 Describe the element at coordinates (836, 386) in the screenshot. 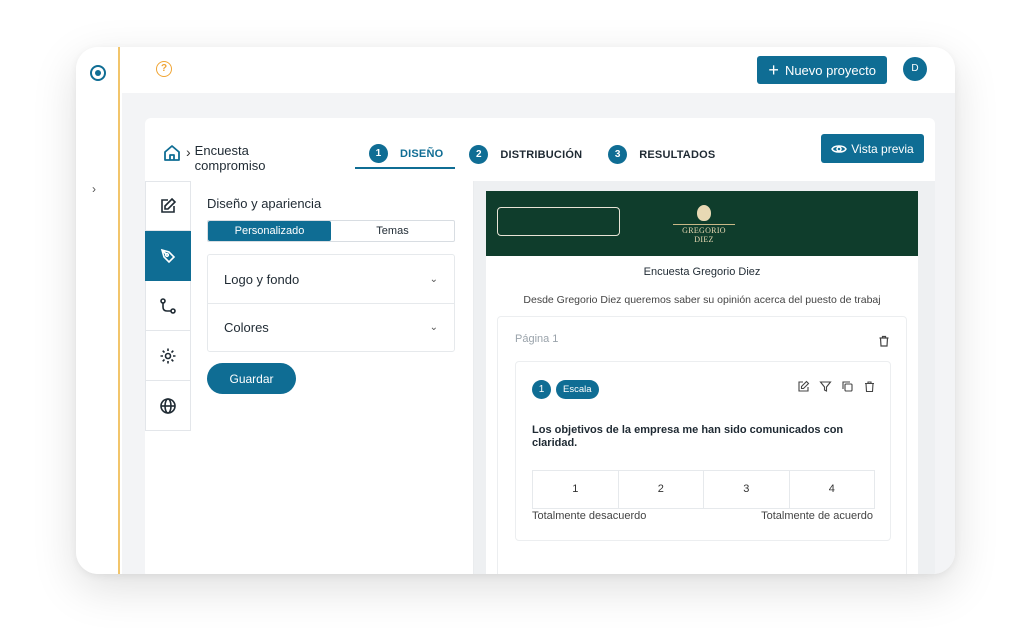

I see `question-toolbar` at that location.